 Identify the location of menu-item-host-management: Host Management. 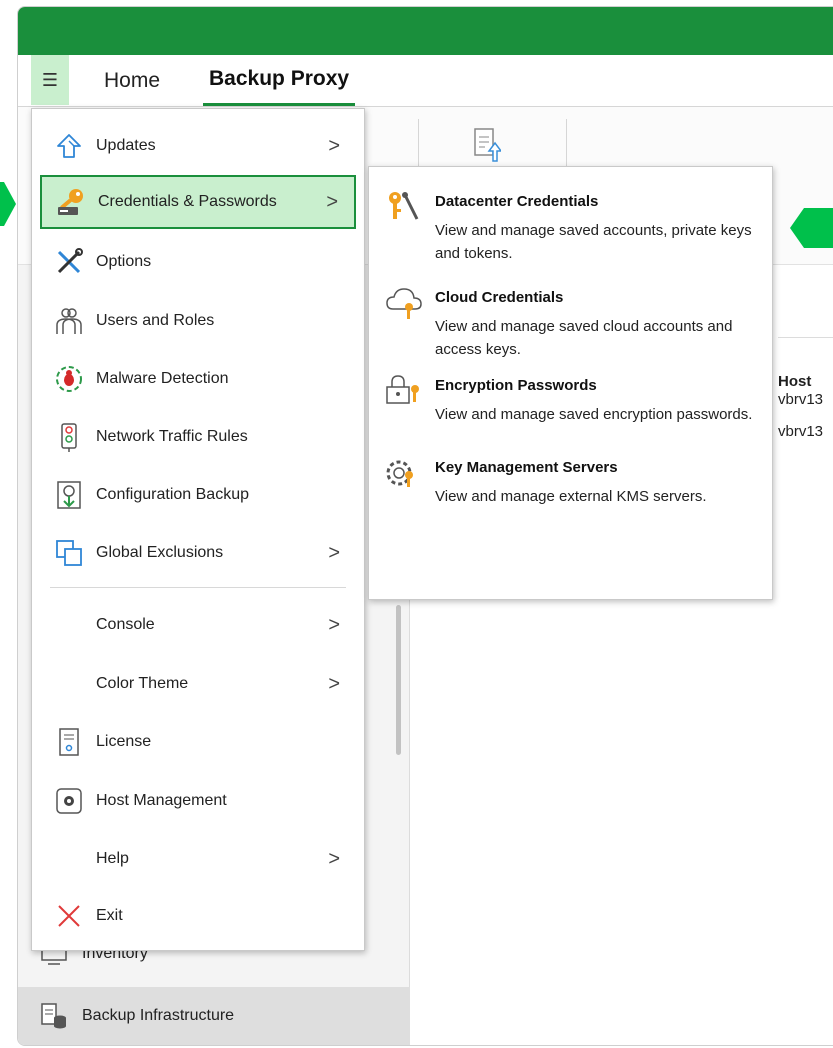
(198, 801).